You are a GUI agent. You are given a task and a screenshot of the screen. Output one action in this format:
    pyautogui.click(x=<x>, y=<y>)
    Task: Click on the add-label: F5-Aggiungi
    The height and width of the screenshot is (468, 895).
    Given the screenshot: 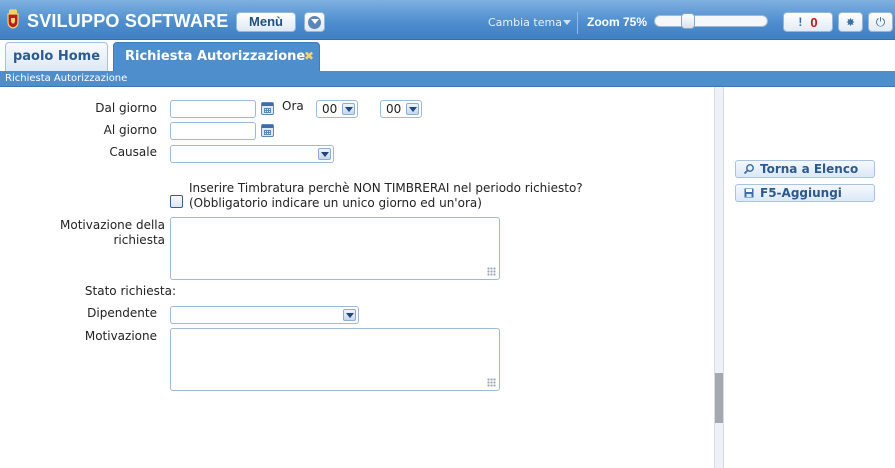 What is the action you would take?
    pyautogui.click(x=801, y=193)
    